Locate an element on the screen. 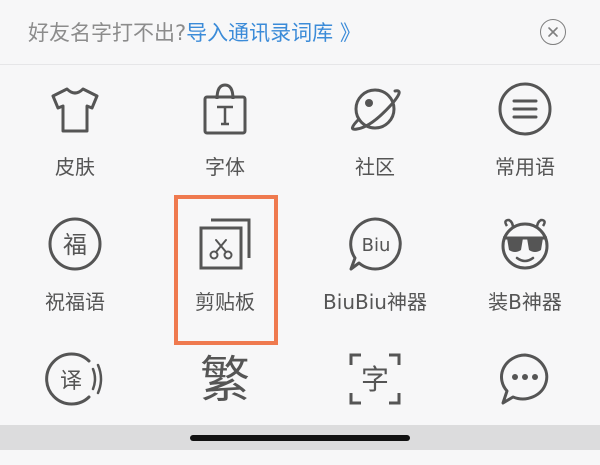  tool-show-off: 装B神器 is located at coordinates (525, 265).